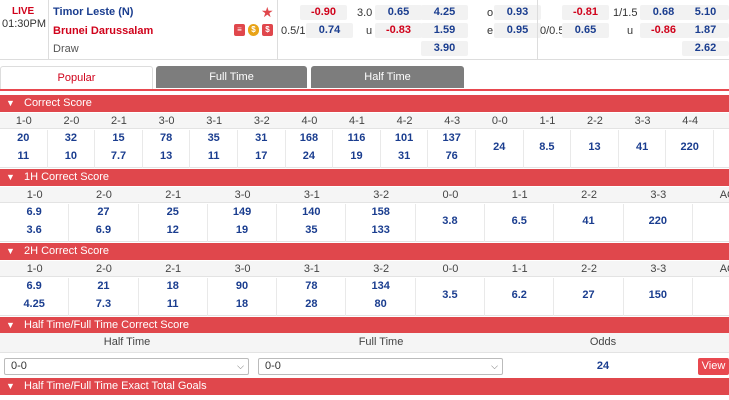 This screenshot has height=400, width=729. Describe the element at coordinates (444, 12) in the screenshot. I see `odds-cell: 4.25` at that location.